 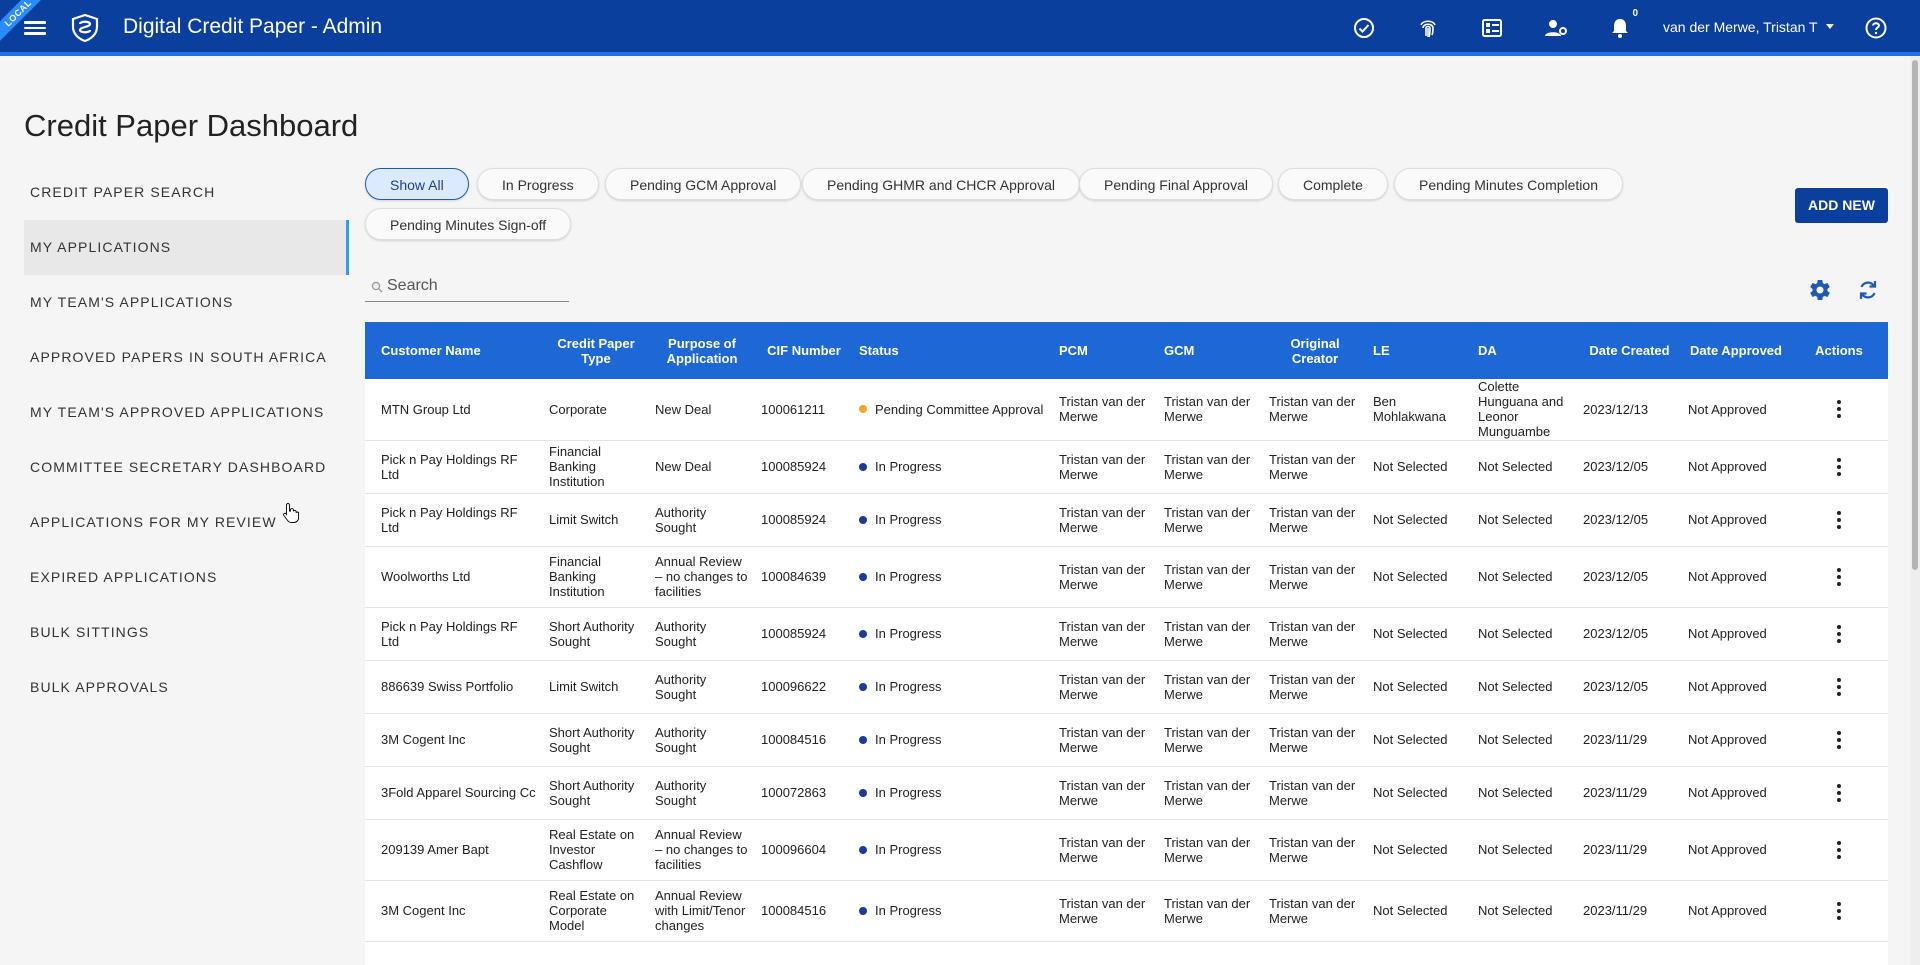 What do you see at coordinates (468, 224) in the screenshot?
I see `chip-pending-minutes-signoff: Pending Minutes Sign-off` at bounding box center [468, 224].